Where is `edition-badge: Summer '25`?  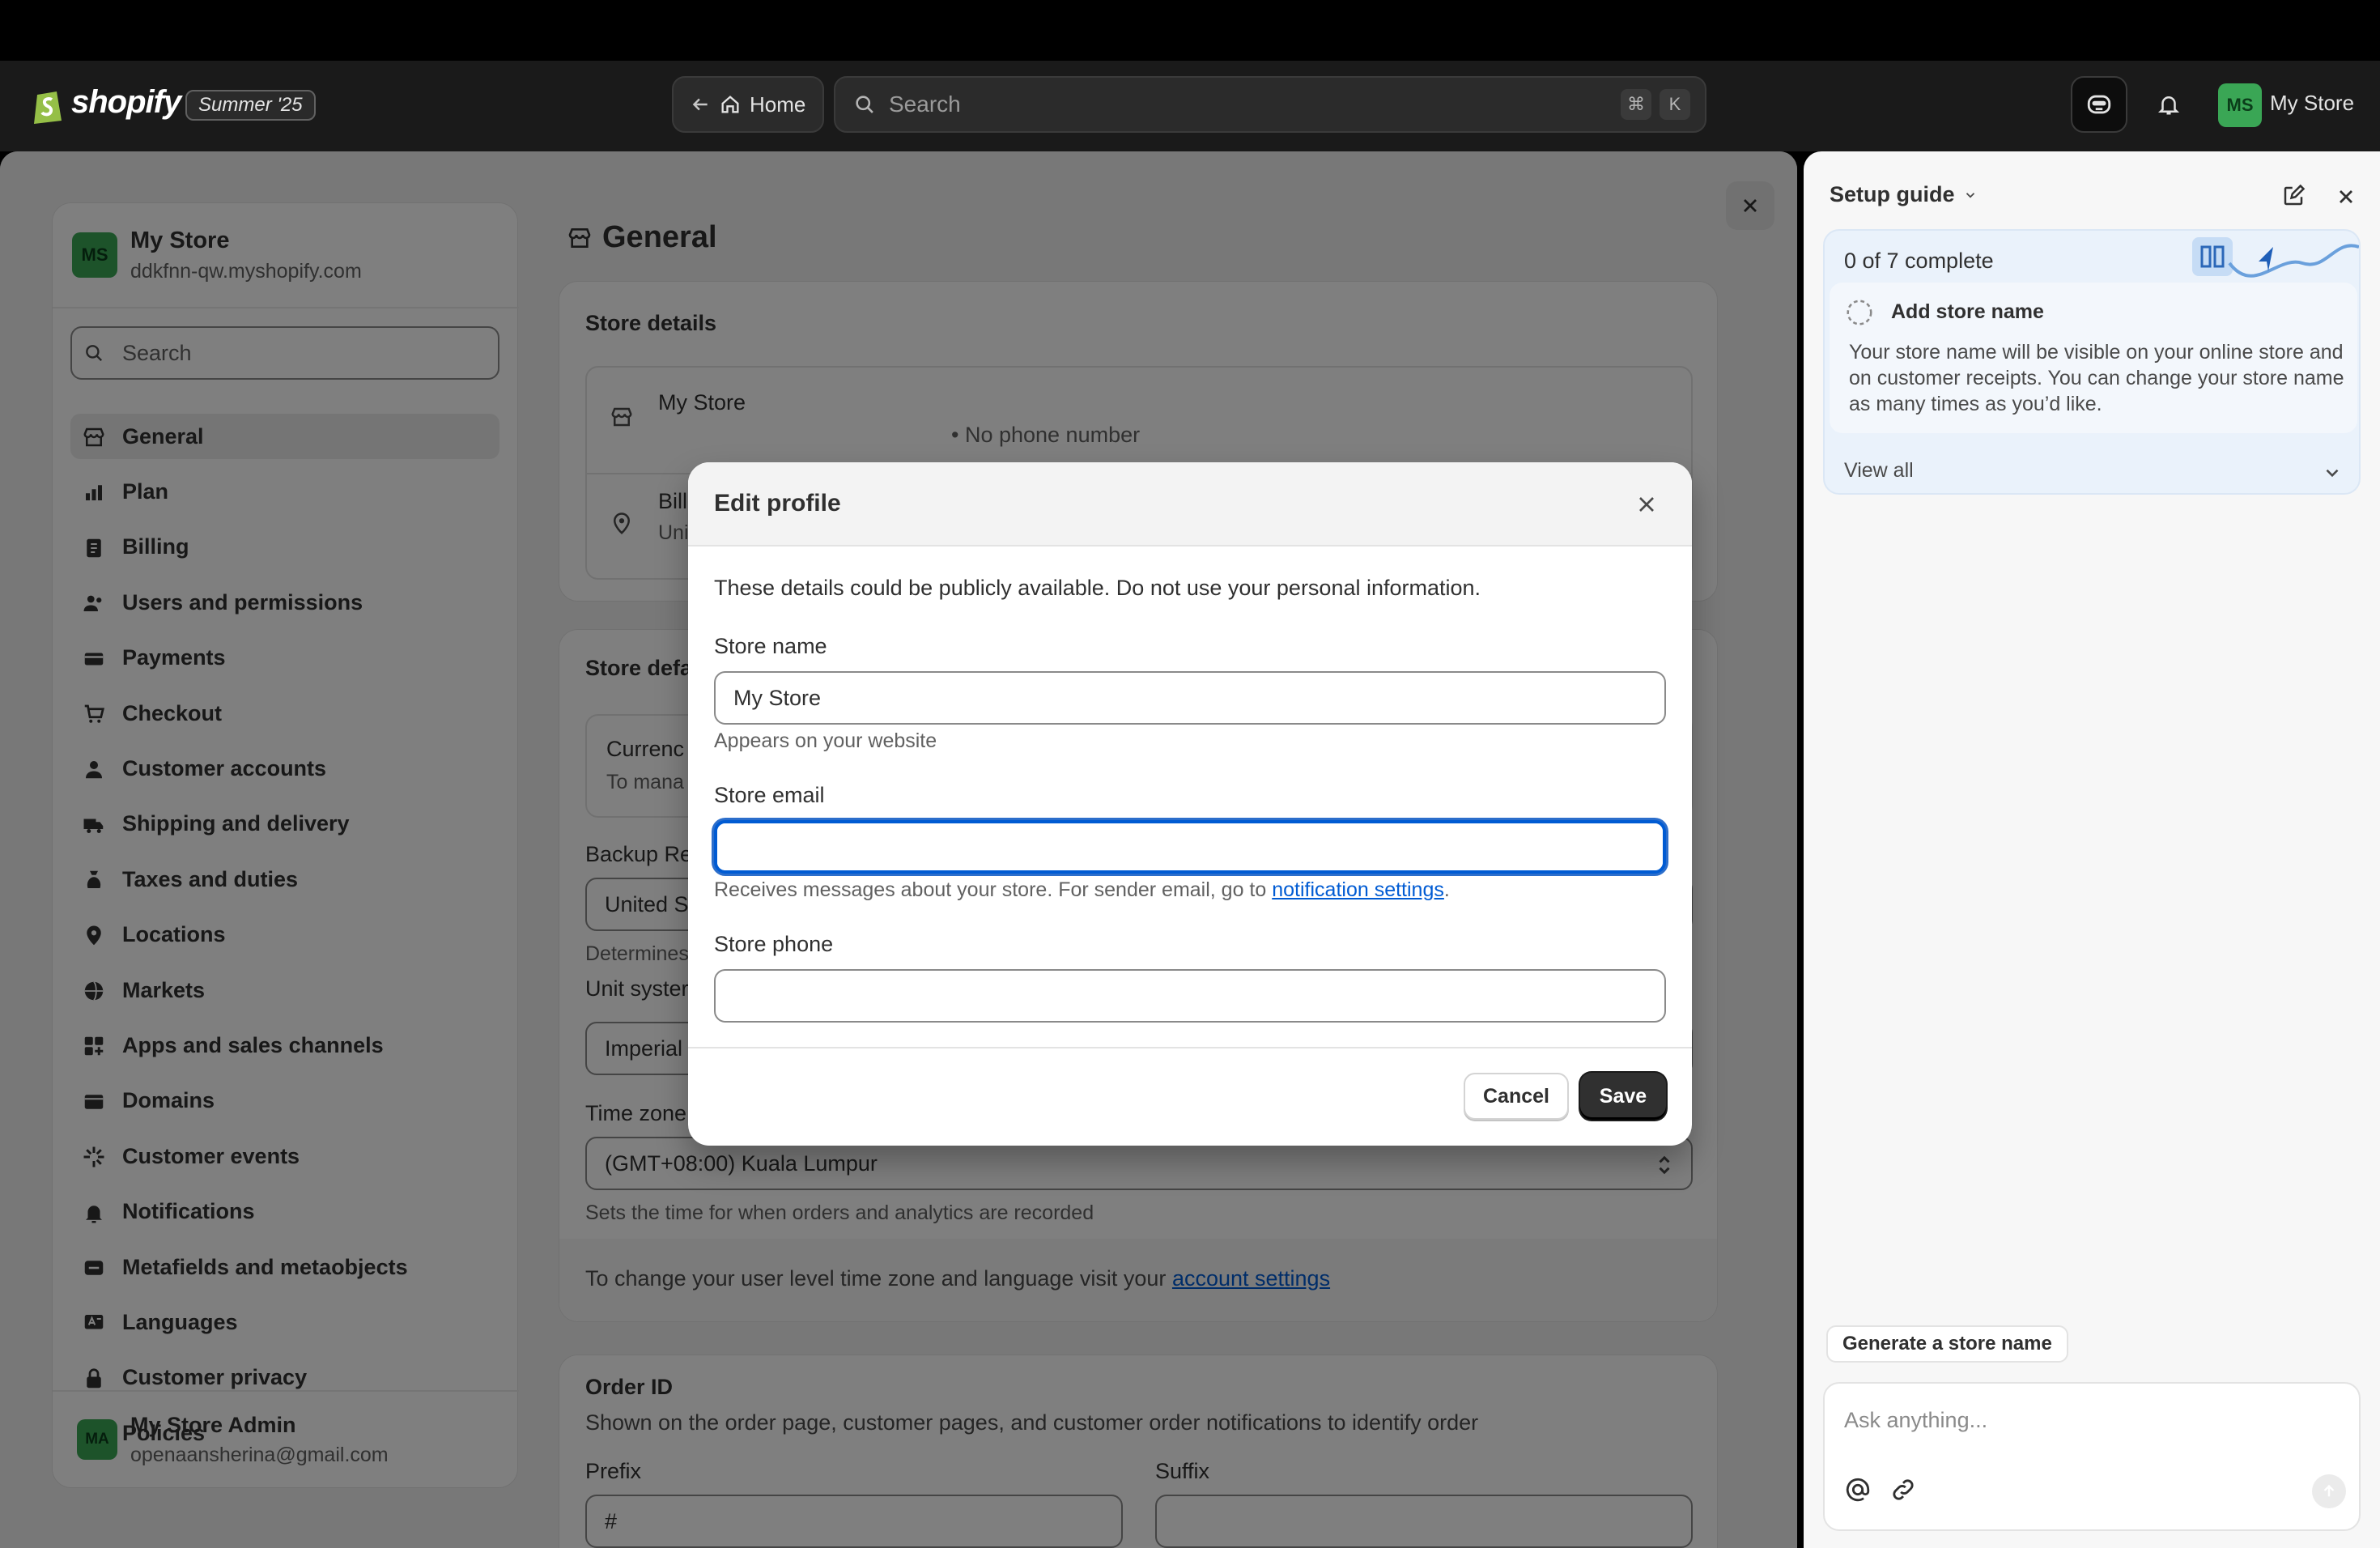 edition-badge: Summer '25 is located at coordinates (250, 106).